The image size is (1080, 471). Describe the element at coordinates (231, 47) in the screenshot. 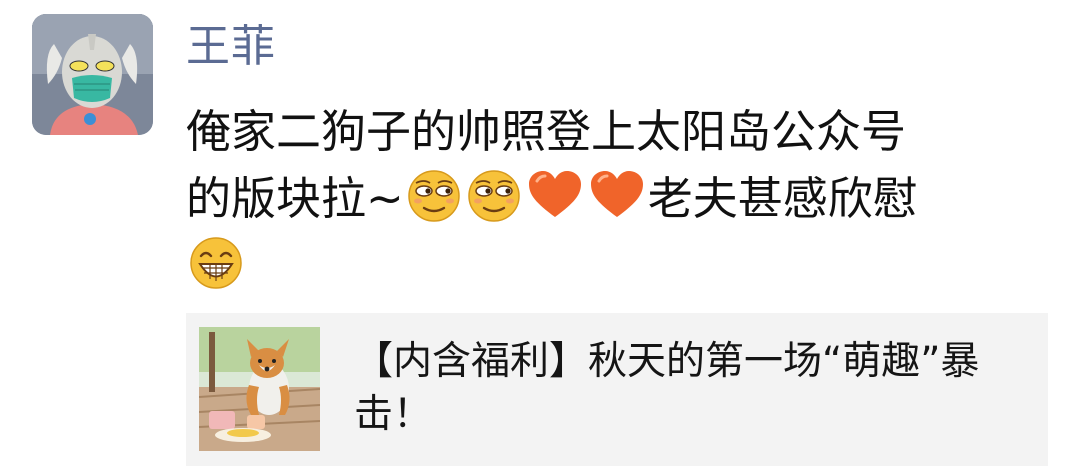

I see `author-name: 王菲` at that location.